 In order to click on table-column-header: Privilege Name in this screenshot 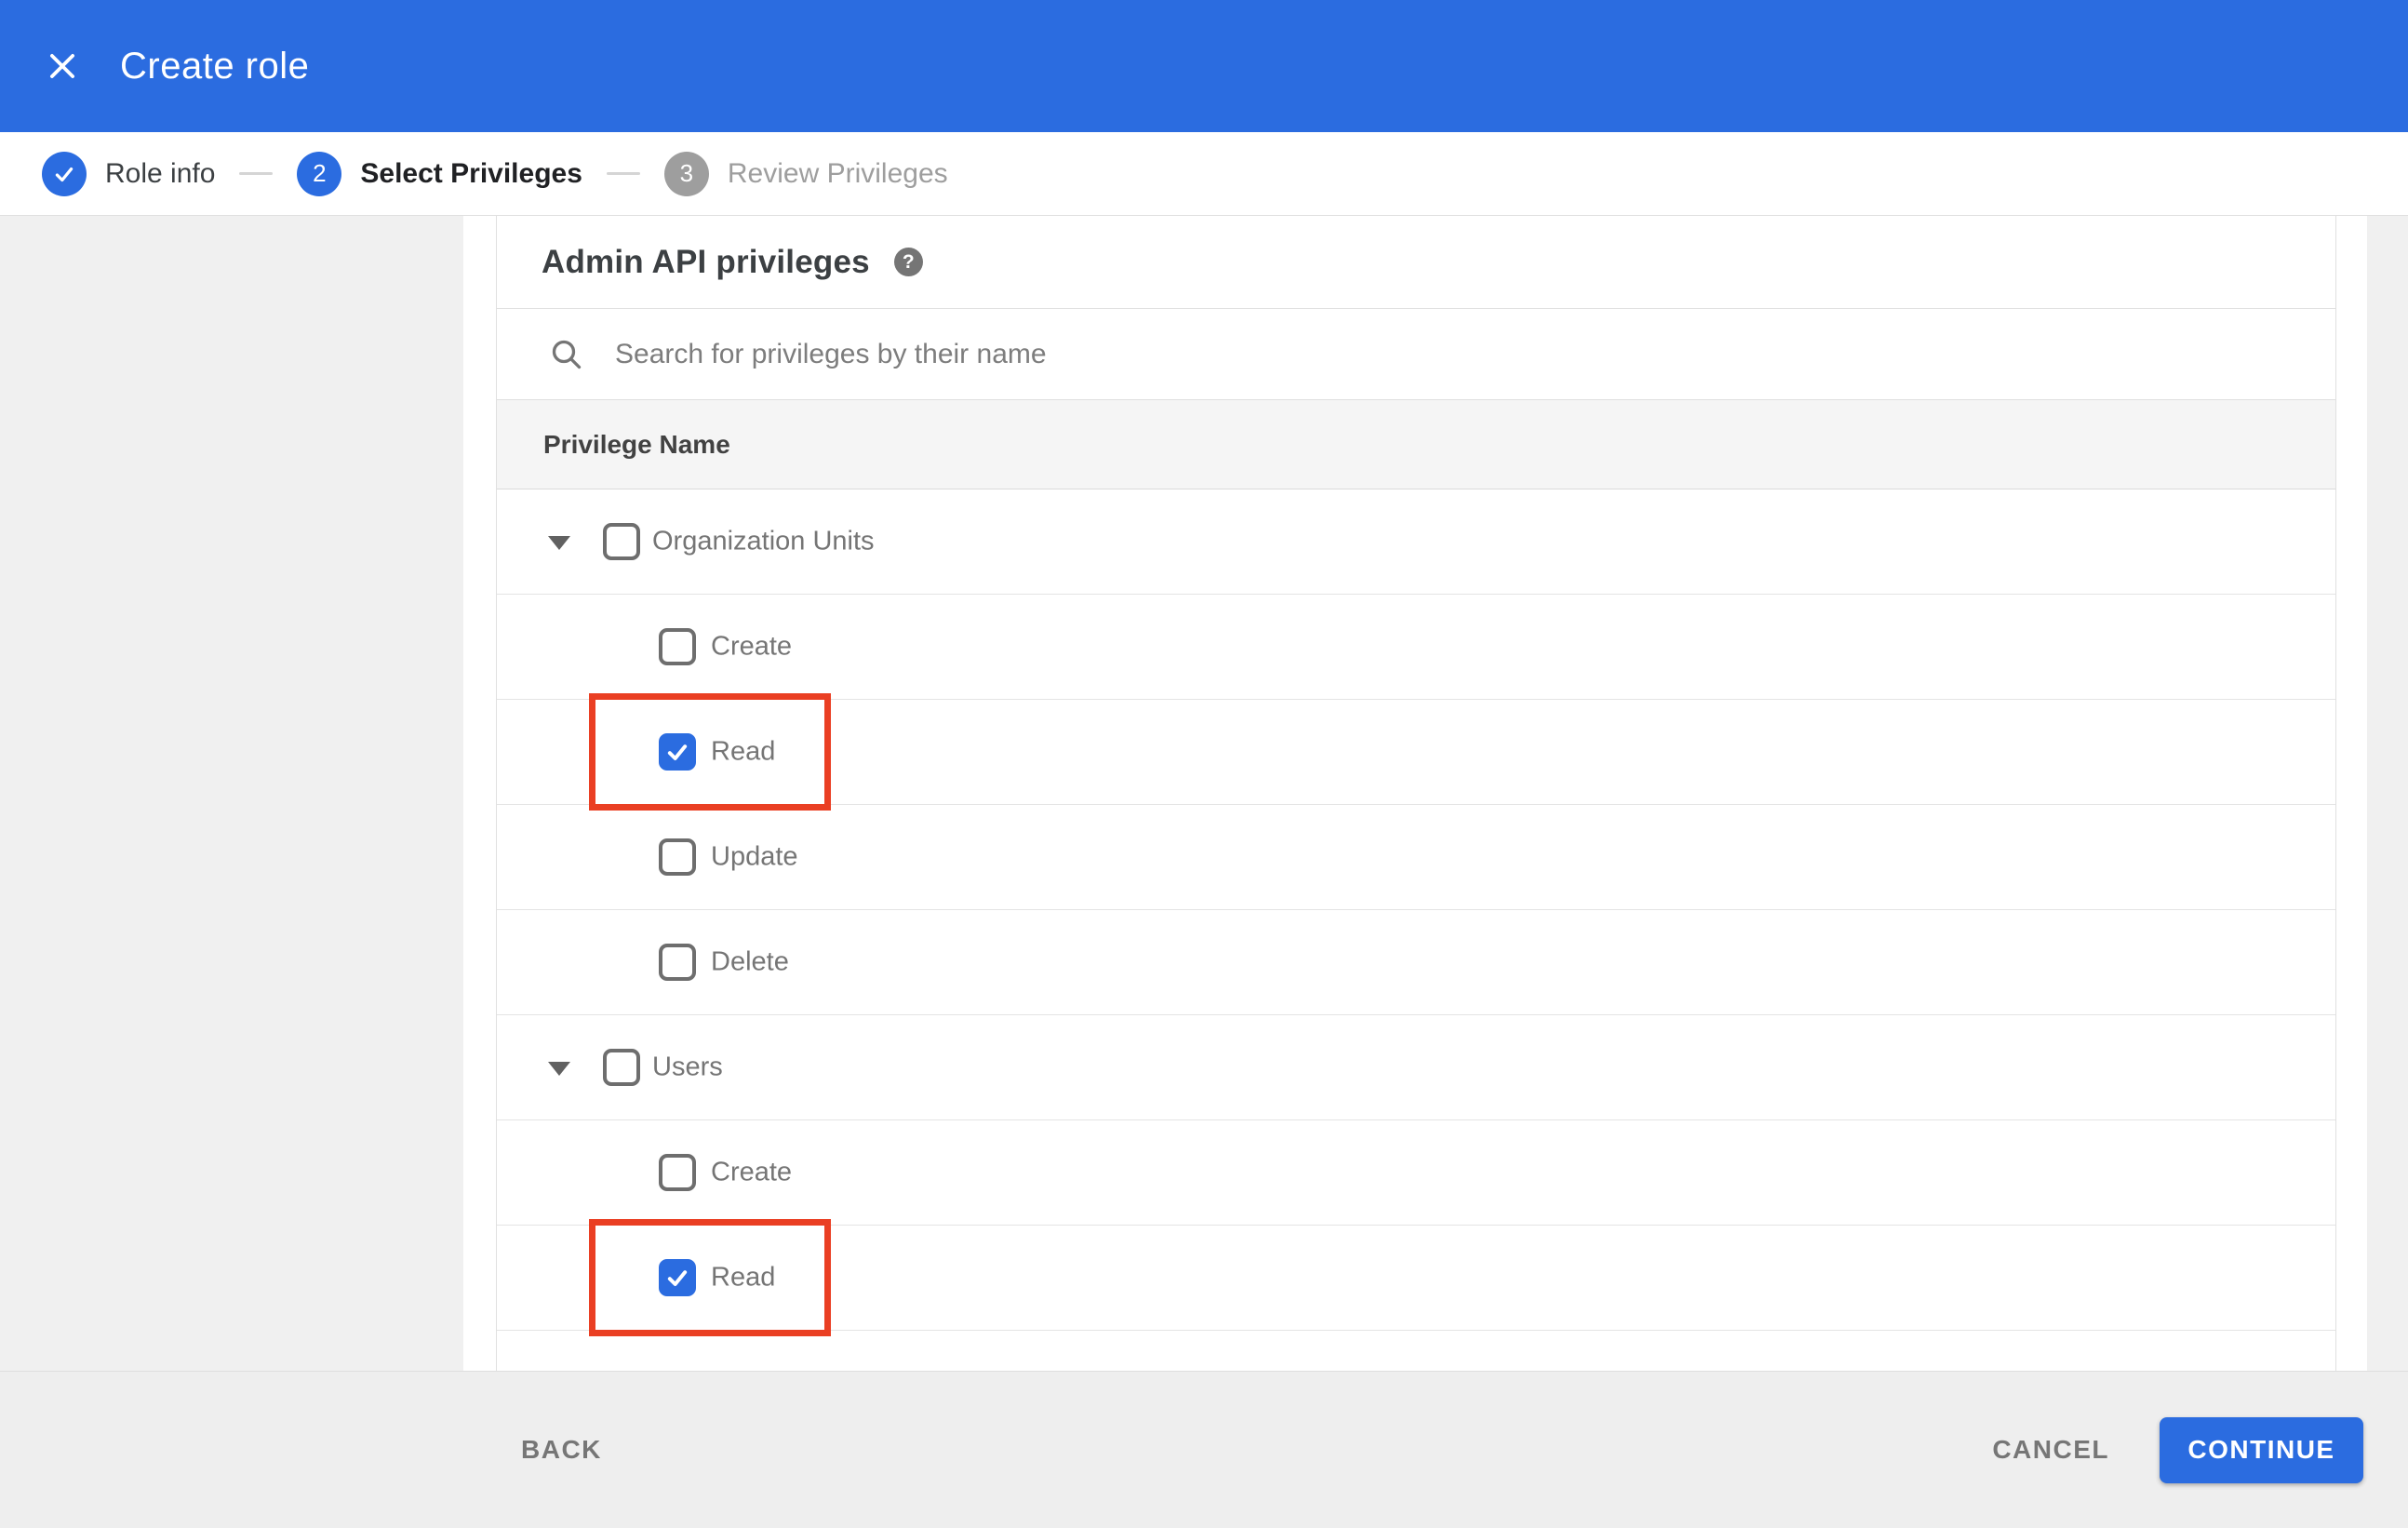, I will do `click(1416, 444)`.